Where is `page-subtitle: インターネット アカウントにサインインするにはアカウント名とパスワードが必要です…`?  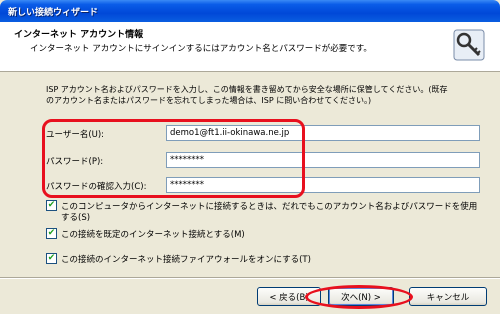 page-subtitle: インターネット アカウントにサインインするにはアカウント名とパスワードが必要です… is located at coordinates (201, 49).